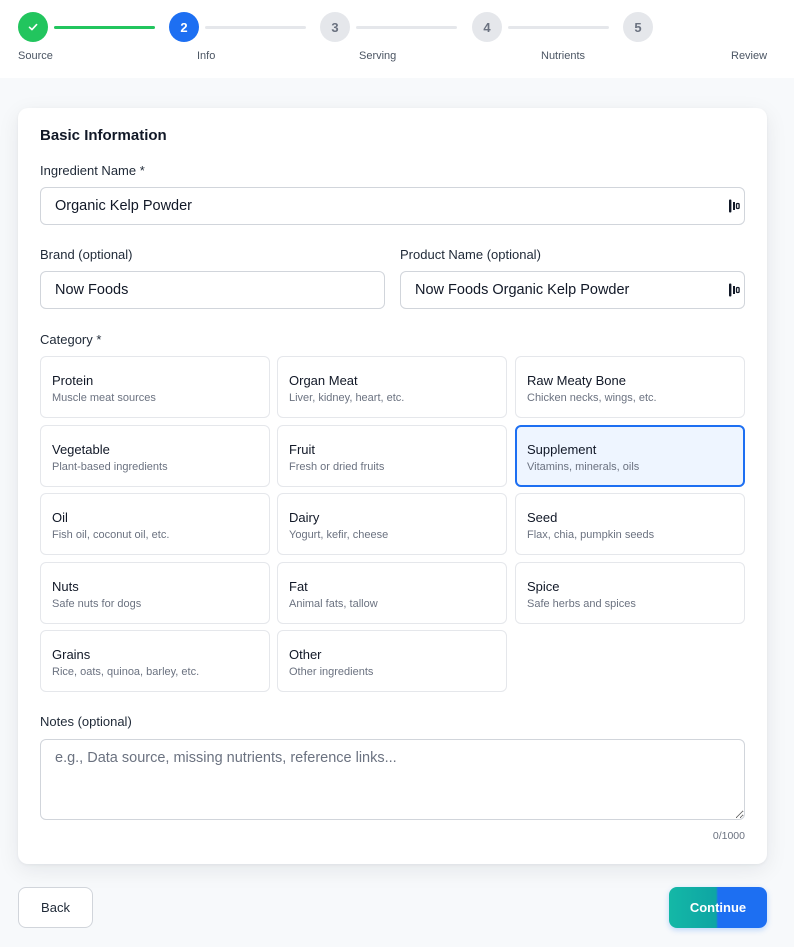 The height and width of the screenshot is (947, 794). I want to click on category-name: Fat, so click(298, 586).